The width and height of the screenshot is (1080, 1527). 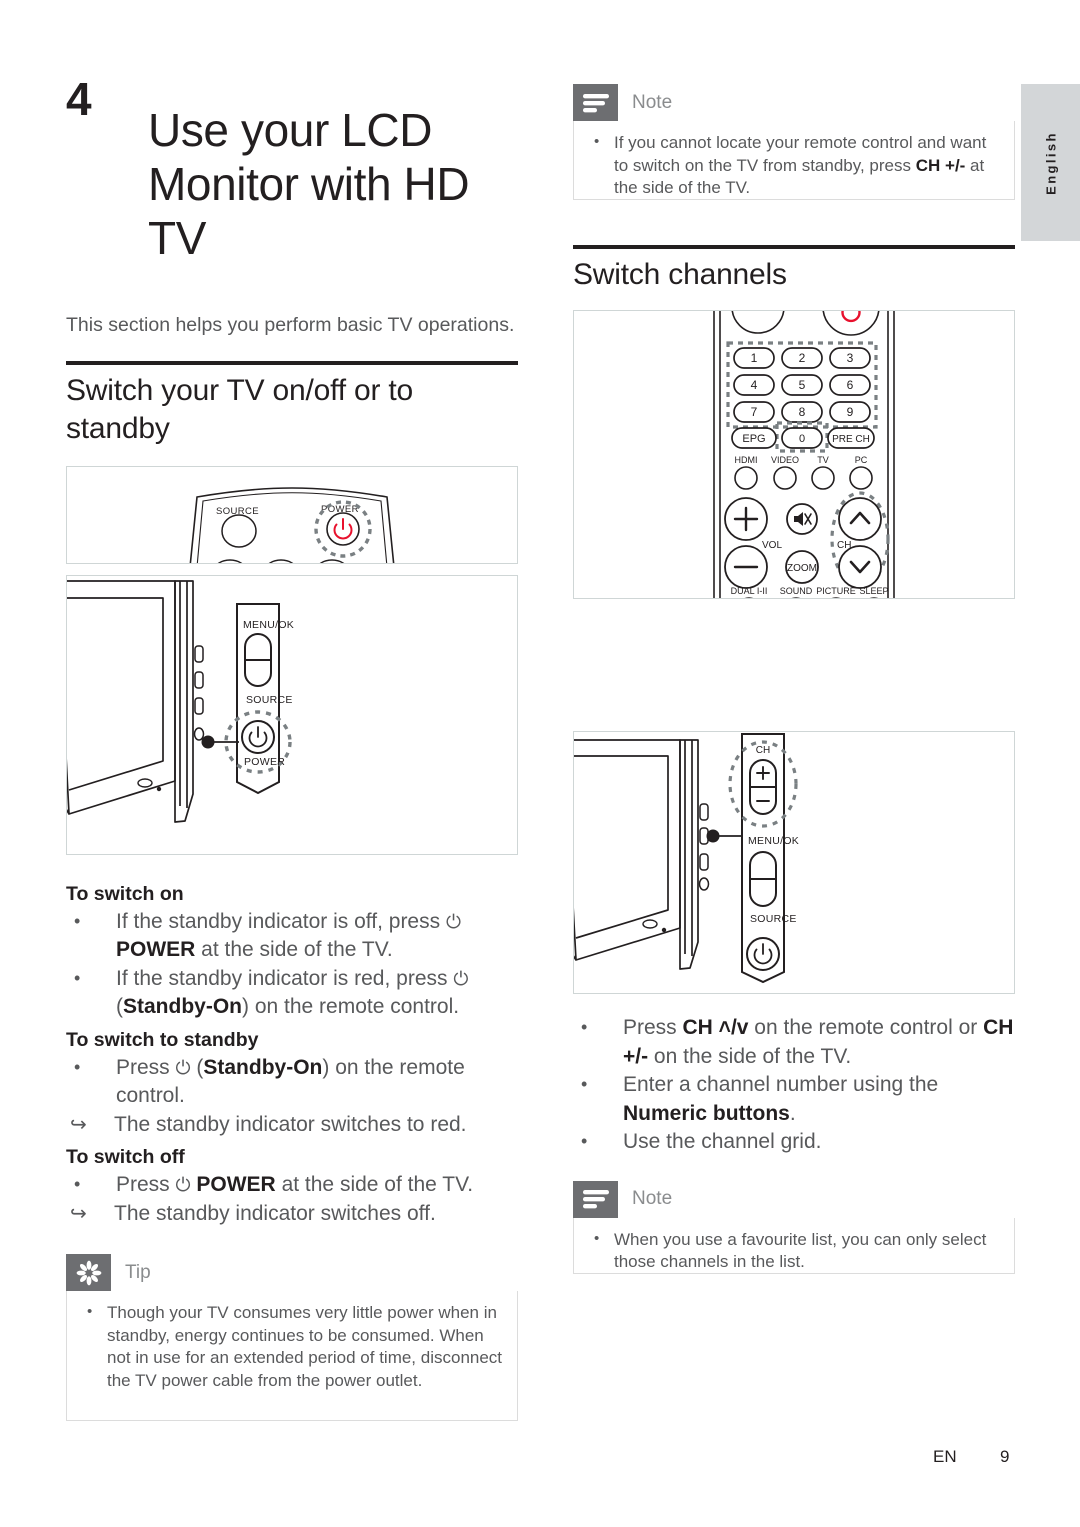 What do you see at coordinates (138, 1272) in the screenshot?
I see `callout-label: Tip` at bounding box center [138, 1272].